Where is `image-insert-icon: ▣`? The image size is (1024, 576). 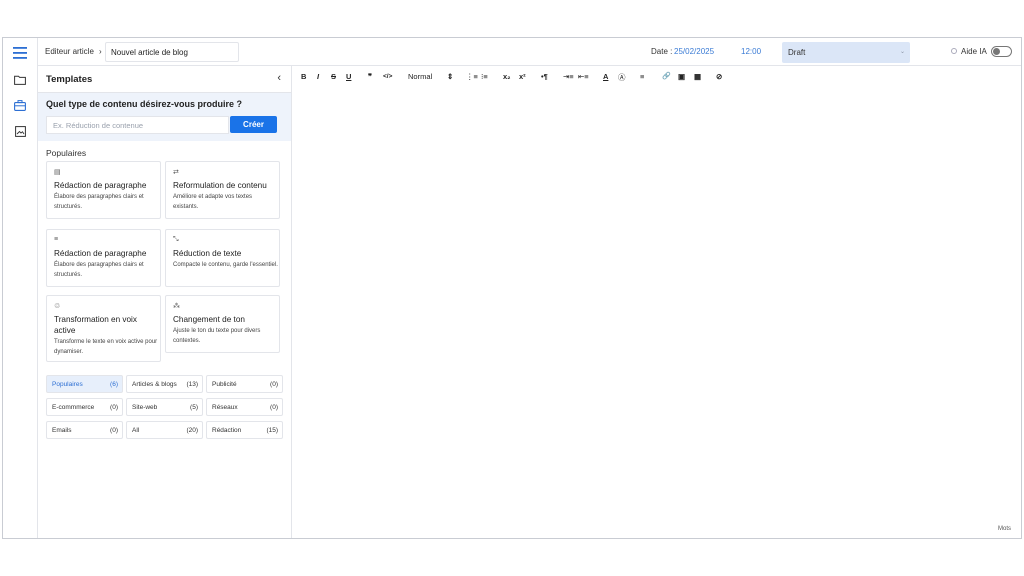 image-insert-icon: ▣ is located at coordinates (681, 76).